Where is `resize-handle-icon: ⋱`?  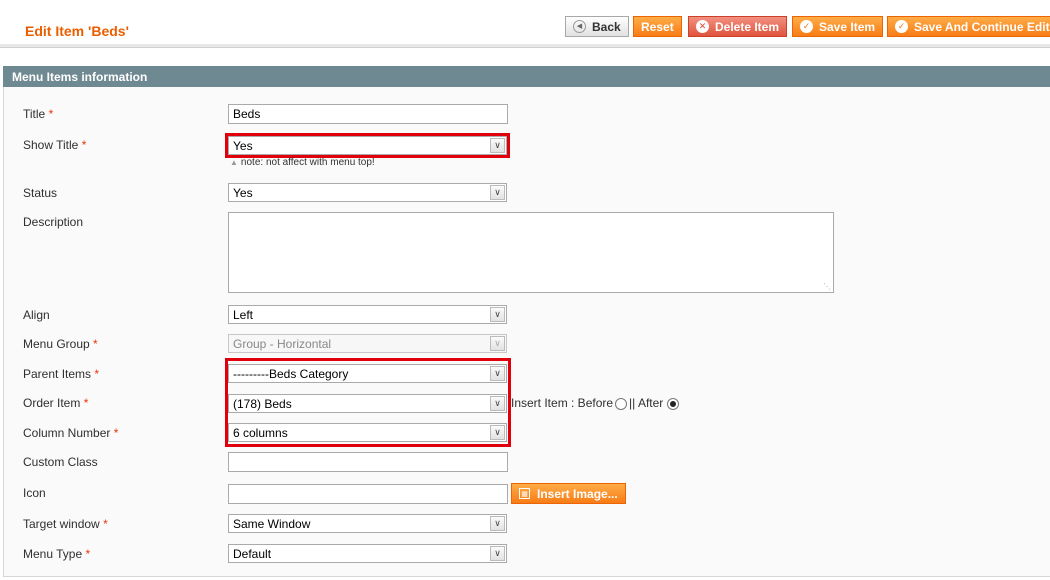
resize-handle-icon: ⋱ is located at coordinates (827, 286).